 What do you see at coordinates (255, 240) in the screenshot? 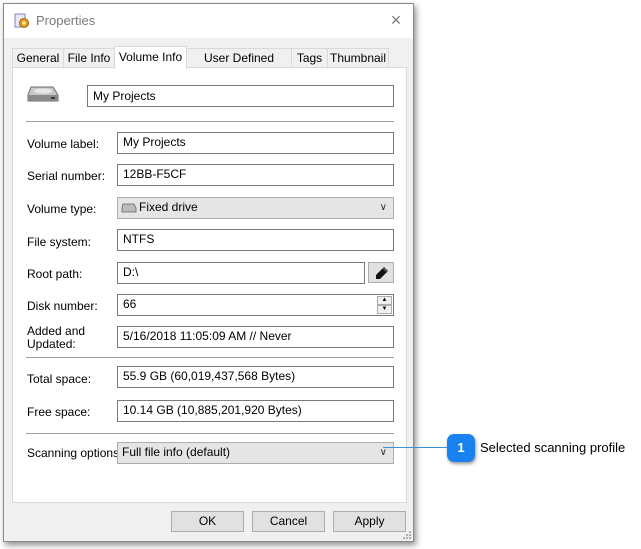
I see `file-system-input: NTFS` at bounding box center [255, 240].